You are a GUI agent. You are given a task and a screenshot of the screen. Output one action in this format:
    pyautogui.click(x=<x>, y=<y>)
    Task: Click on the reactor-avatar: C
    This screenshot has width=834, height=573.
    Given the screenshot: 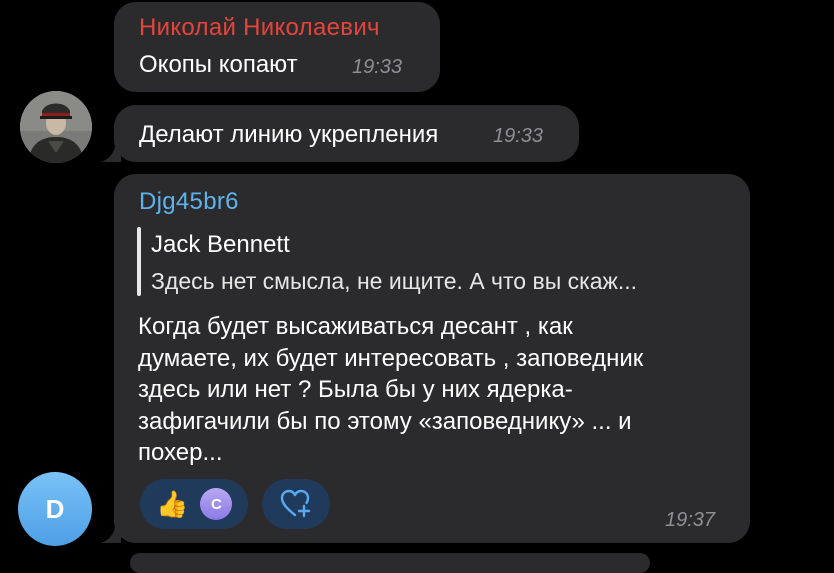 What is the action you would take?
    pyautogui.click(x=216, y=504)
    